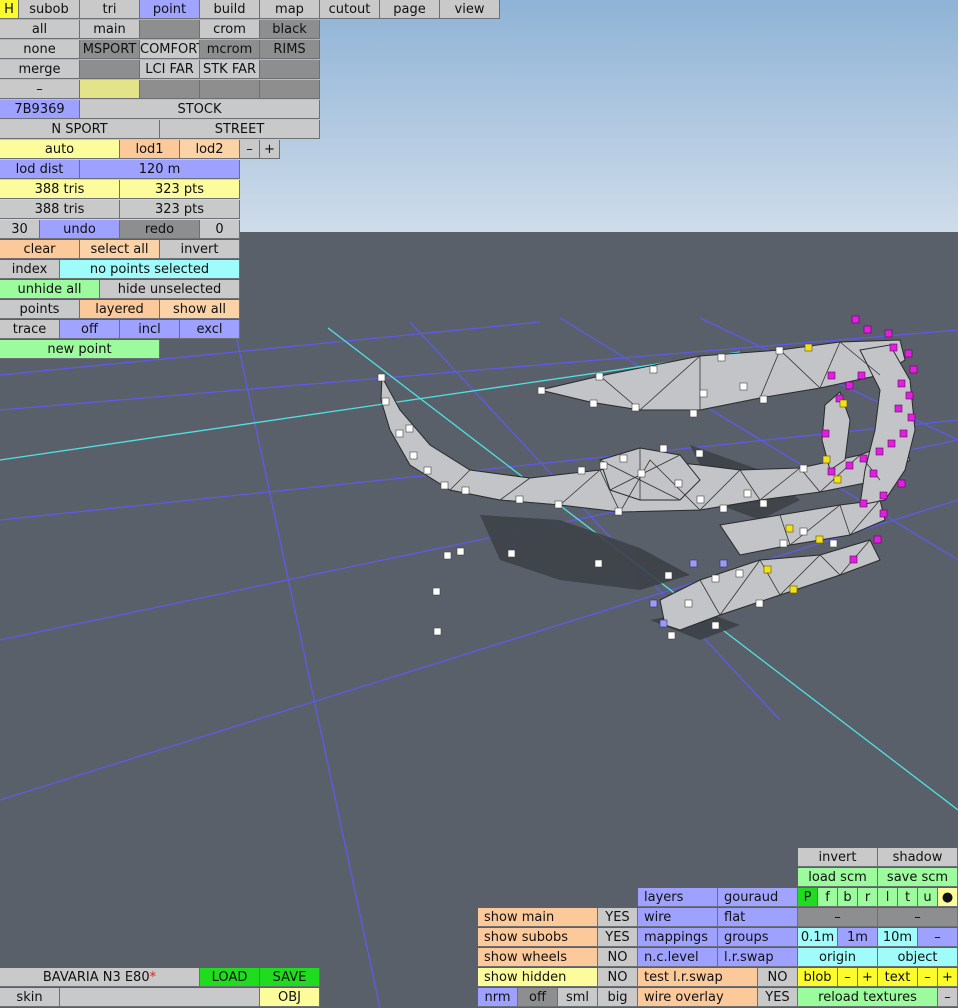 The height and width of the screenshot is (1008, 958). I want to click on flat-button: flat, so click(758, 917).